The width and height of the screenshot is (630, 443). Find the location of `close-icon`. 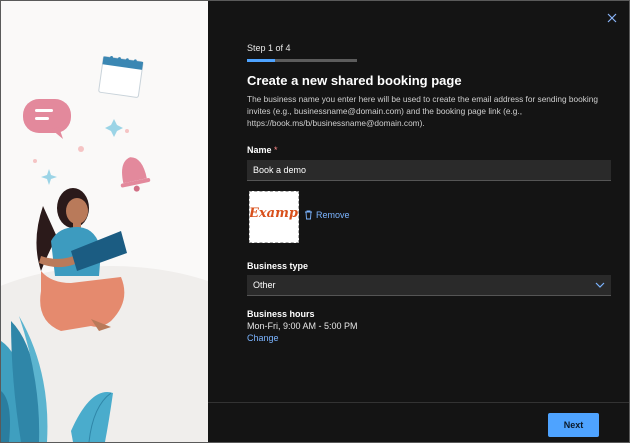

close-icon is located at coordinates (612, 18).